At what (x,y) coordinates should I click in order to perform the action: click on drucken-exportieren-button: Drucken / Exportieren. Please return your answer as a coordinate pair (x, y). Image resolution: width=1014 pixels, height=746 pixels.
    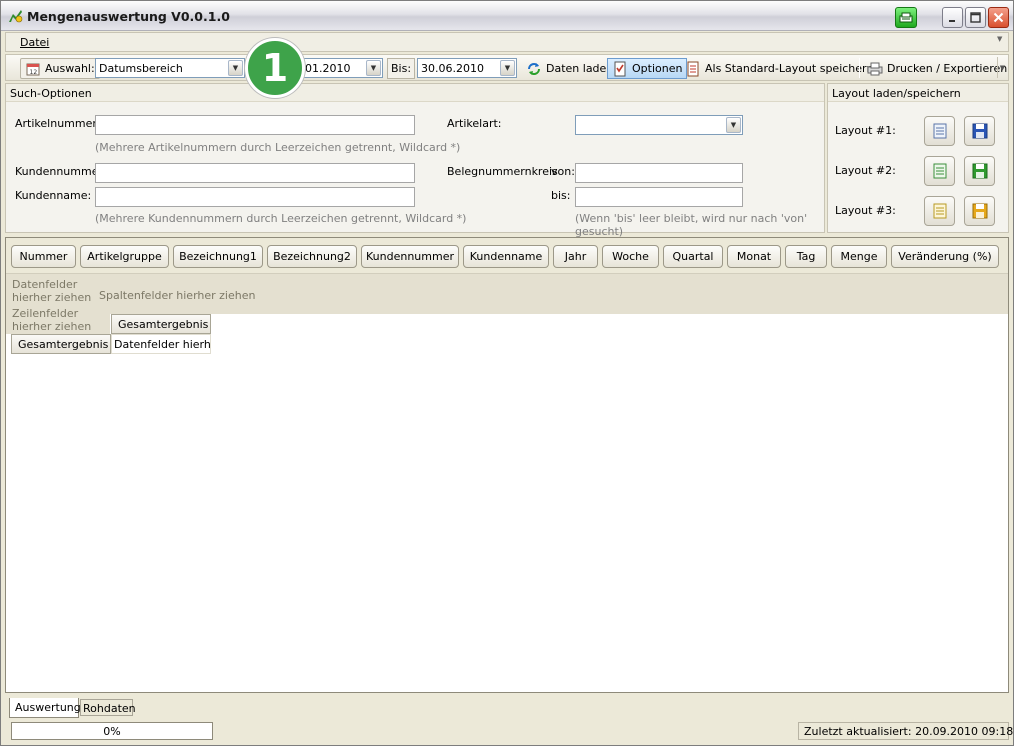
    Looking at the image, I should click on (937, 68).